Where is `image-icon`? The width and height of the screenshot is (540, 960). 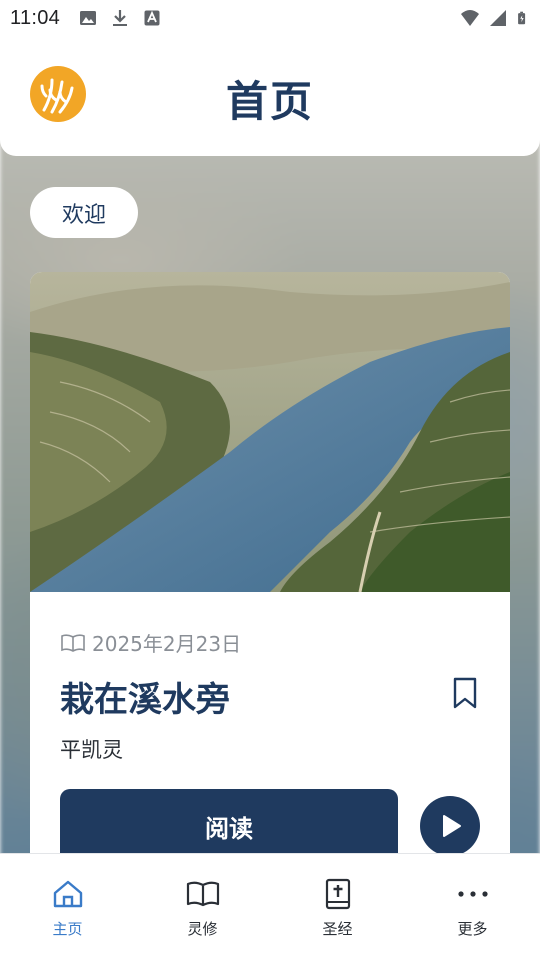 image-icon is located at coordinates (88, 18).